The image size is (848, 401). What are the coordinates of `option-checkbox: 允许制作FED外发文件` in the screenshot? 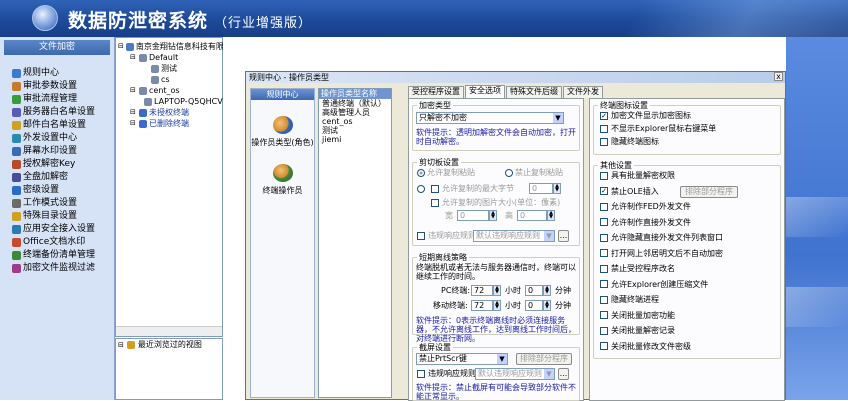 It's located at (645, 207).